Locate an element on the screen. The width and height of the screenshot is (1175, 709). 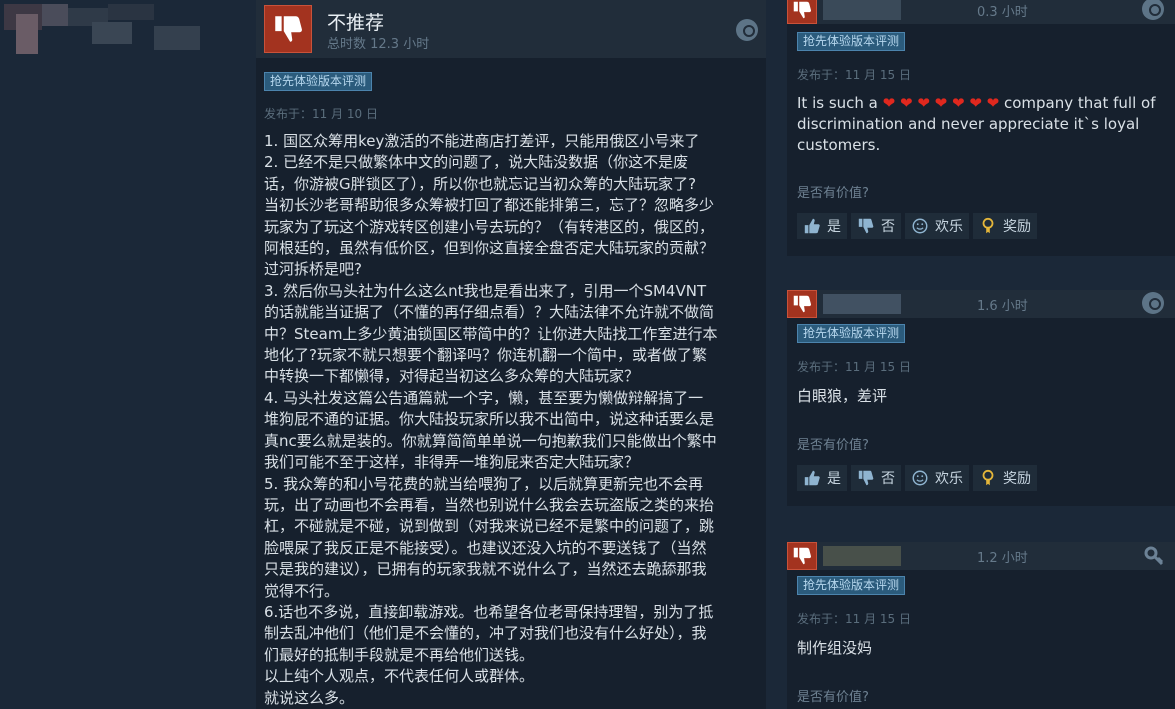
hearts-icon: ❤ ❤ ❤ ❤ ❤ ❤ ❤ is located at coordinates (941, 103).